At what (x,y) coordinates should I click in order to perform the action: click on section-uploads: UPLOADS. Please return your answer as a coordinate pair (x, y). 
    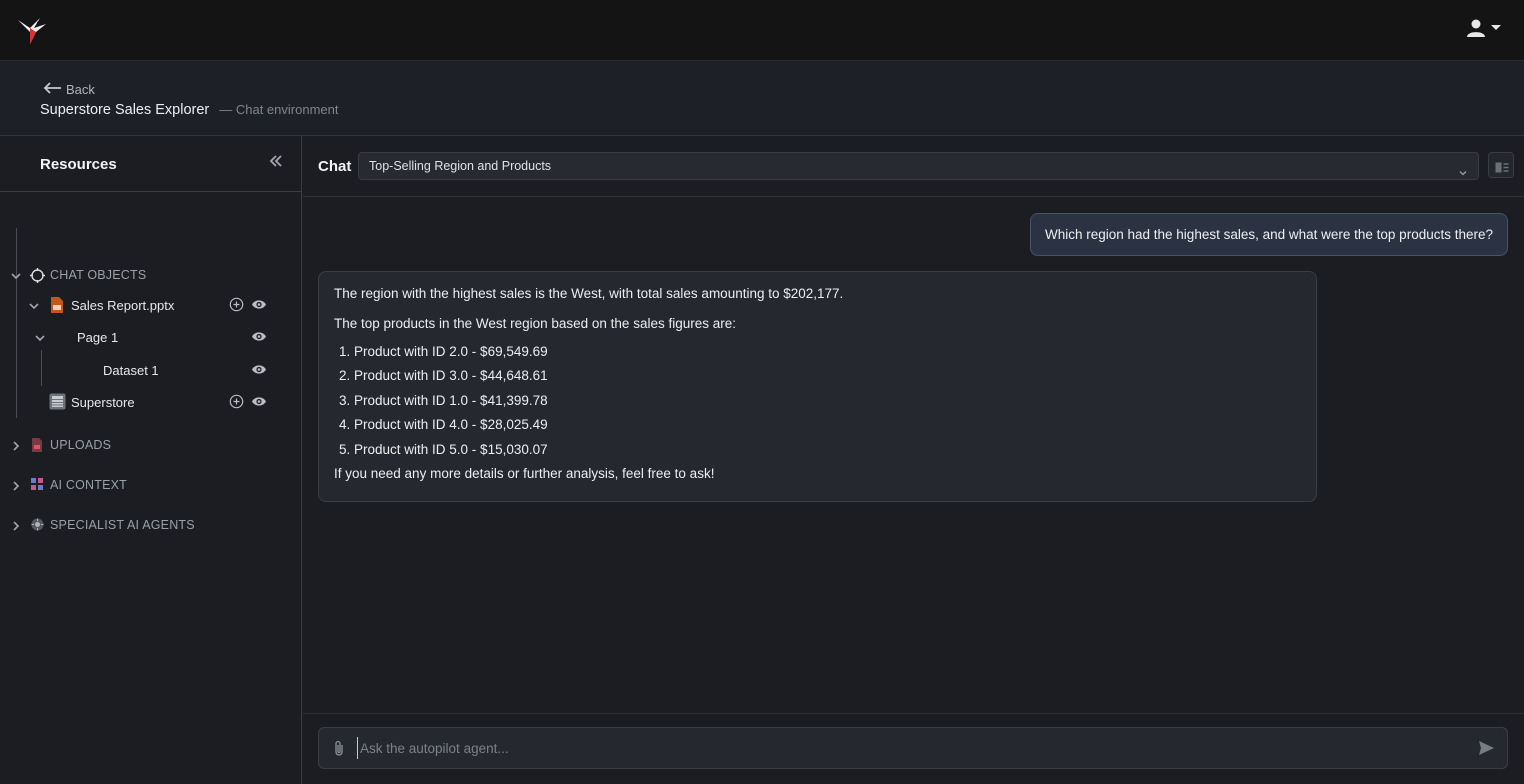
    Looking at the image, I should click on (150, 445).